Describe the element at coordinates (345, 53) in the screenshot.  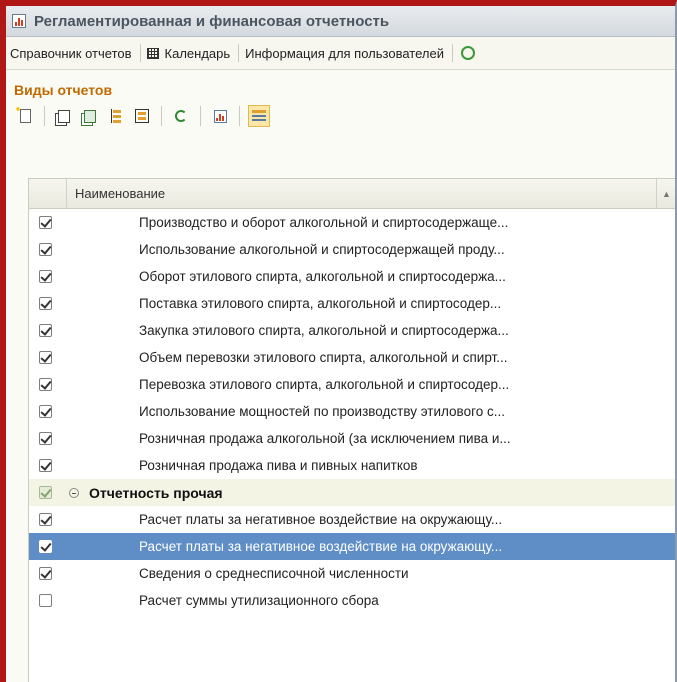
I see `user-info-link: Информация для пользователей` at that location.